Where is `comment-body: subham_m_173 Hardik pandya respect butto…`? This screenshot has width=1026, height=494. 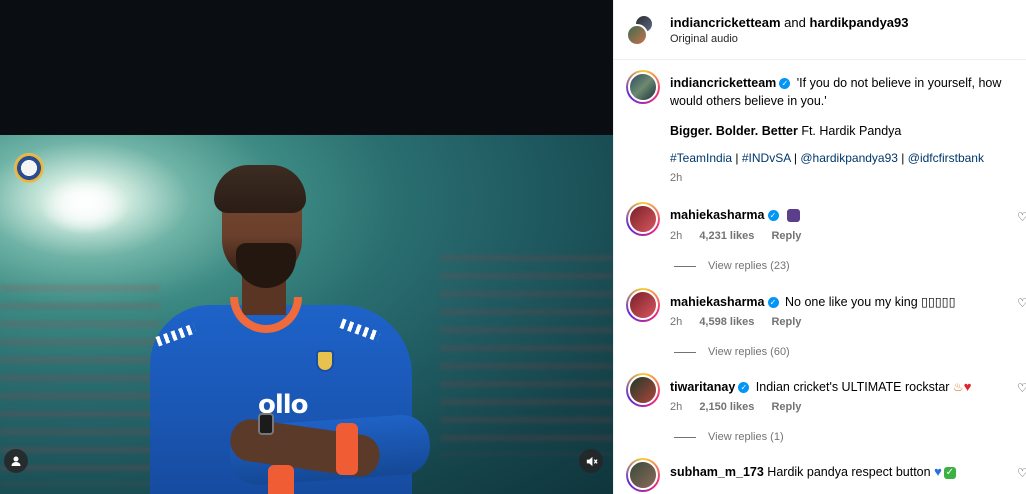 comment-body: subham_m_173 Hardik pandya respect butto… is located at coordinates (813, 471).